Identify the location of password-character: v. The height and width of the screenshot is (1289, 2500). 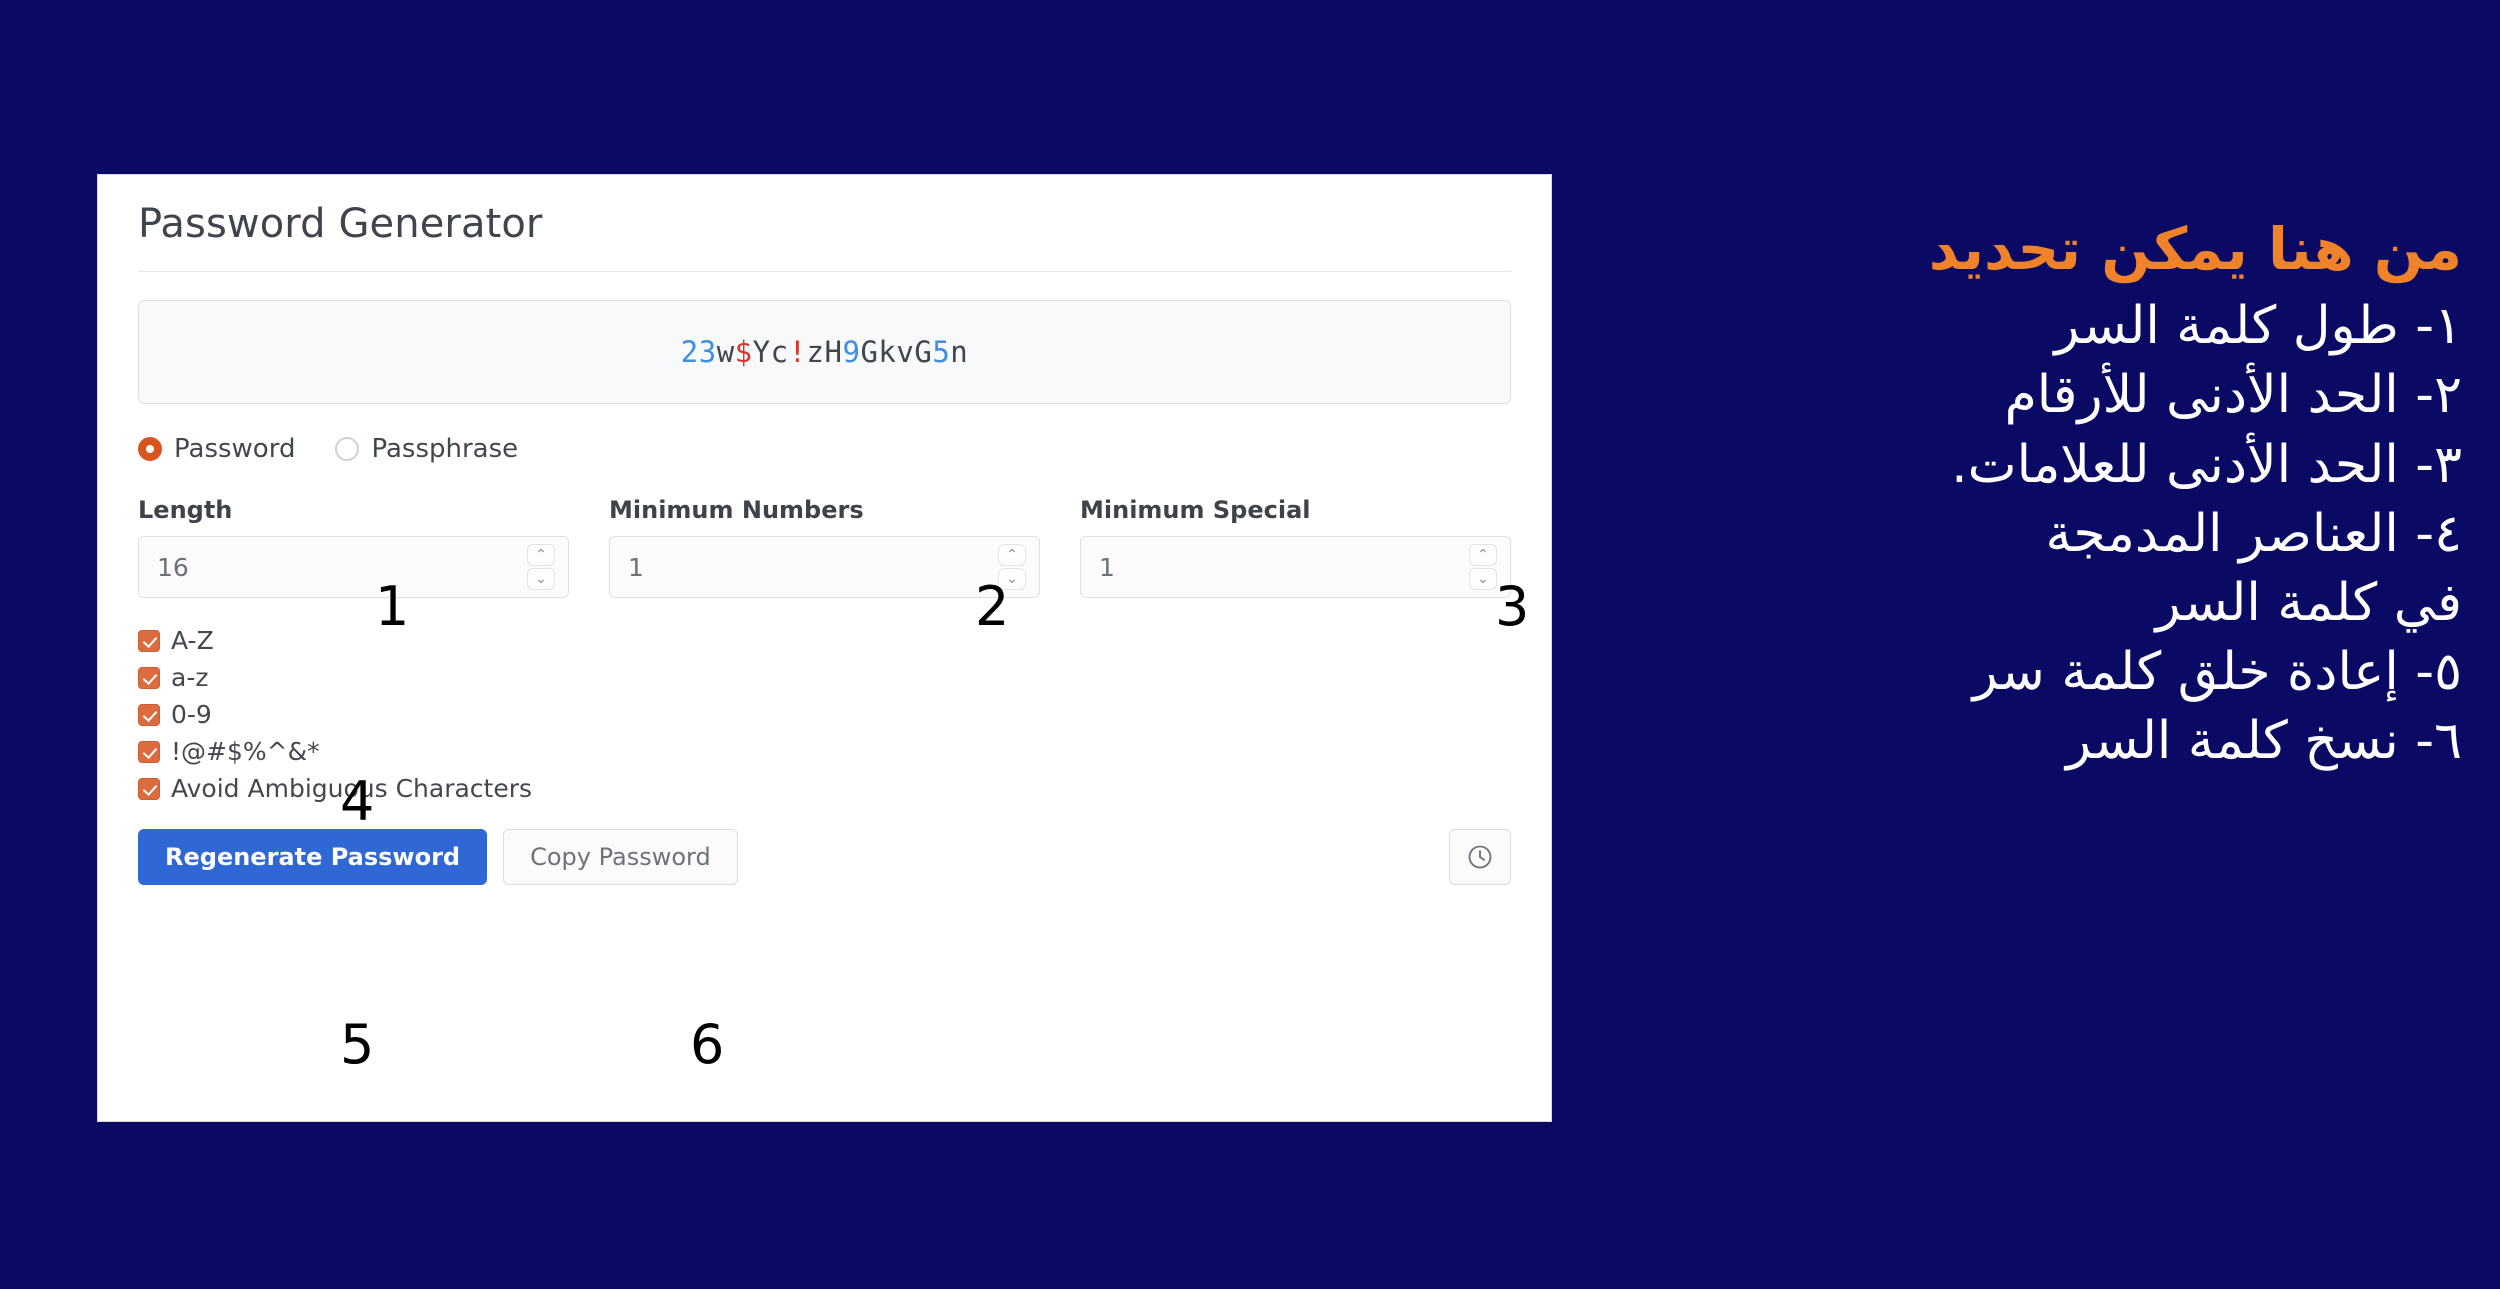
(905, 352).